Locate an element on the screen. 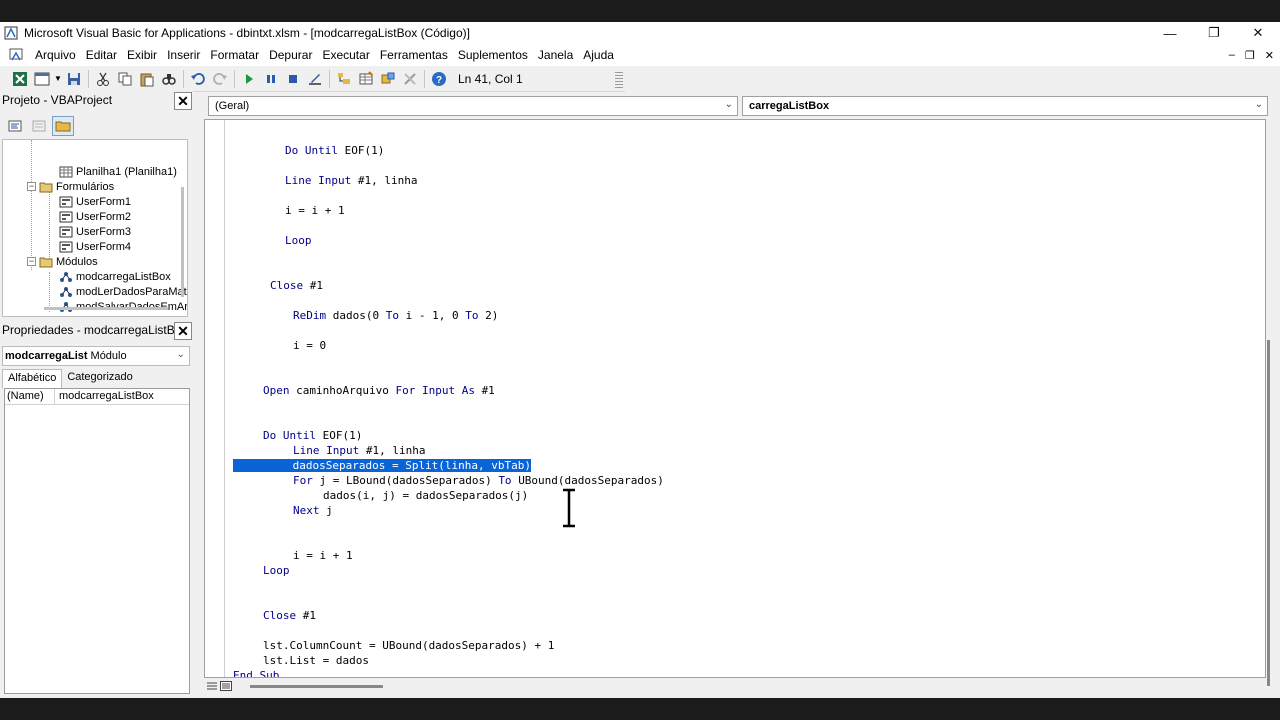 Image resolution: width=1280 pixels, height=720 pixels. menu-formatar: Formatar is located at coordinates (234, 55).